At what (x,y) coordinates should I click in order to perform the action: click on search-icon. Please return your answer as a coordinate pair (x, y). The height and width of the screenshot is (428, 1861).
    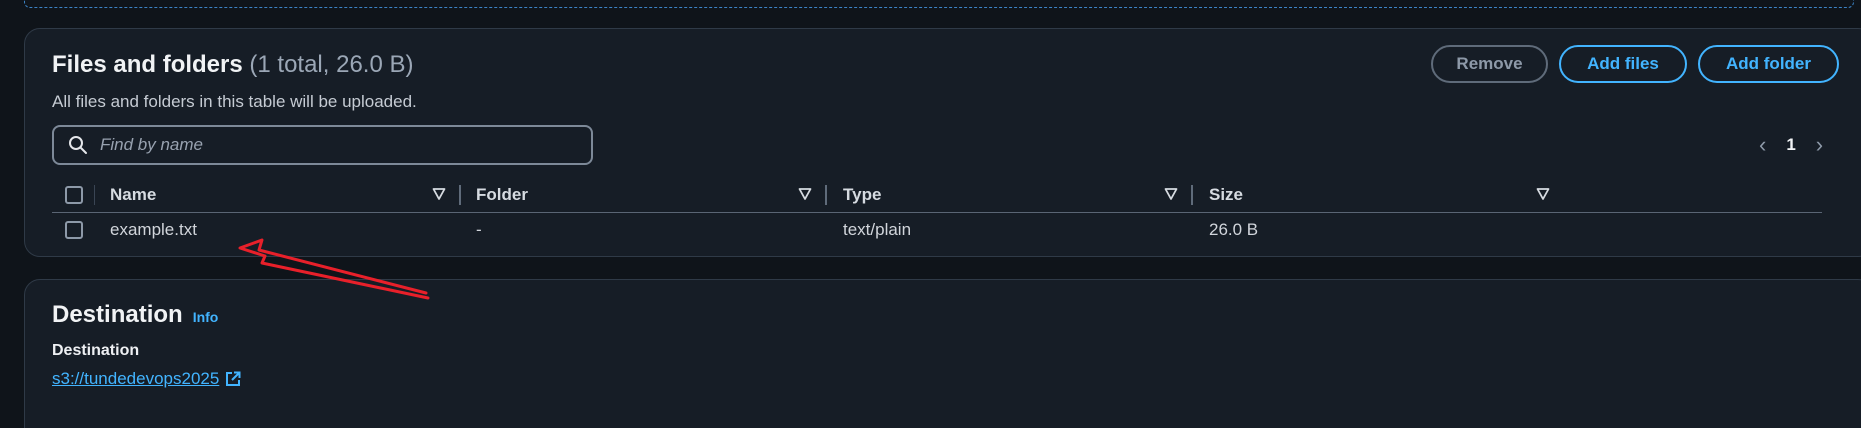
    Looking at the image, I should click on (78, 145).